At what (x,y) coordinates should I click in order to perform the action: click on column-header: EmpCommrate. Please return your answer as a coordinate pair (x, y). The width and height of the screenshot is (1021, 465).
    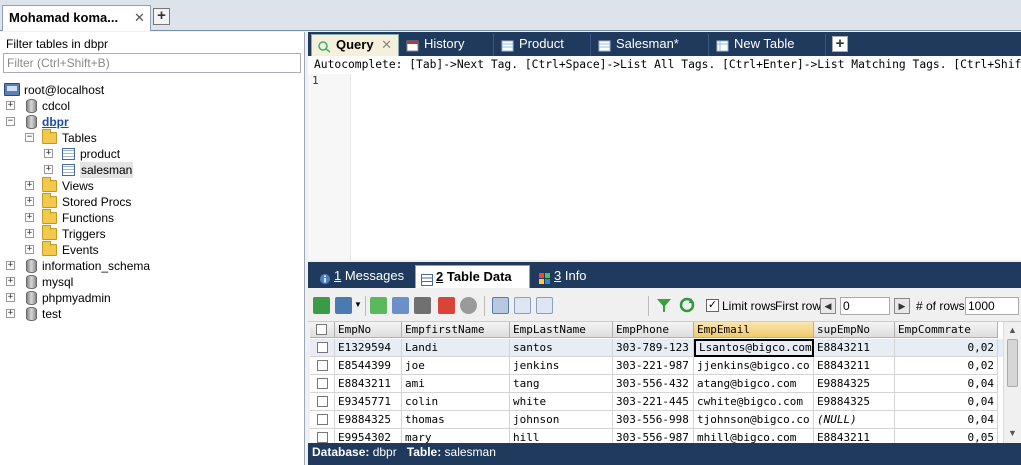
    Looking at the image, I should click on (946, 330).